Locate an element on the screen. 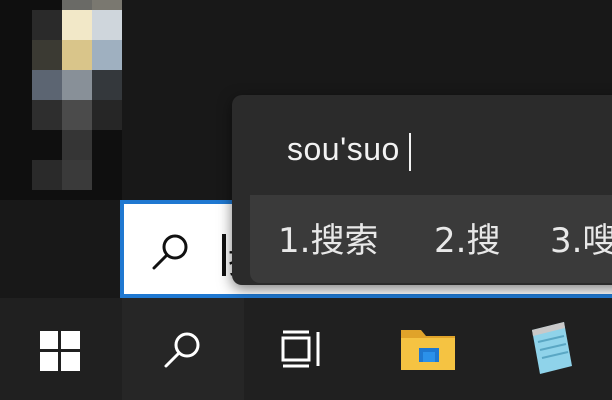  ime-composition-text: sou'suo is located at coordinates (343, 149).